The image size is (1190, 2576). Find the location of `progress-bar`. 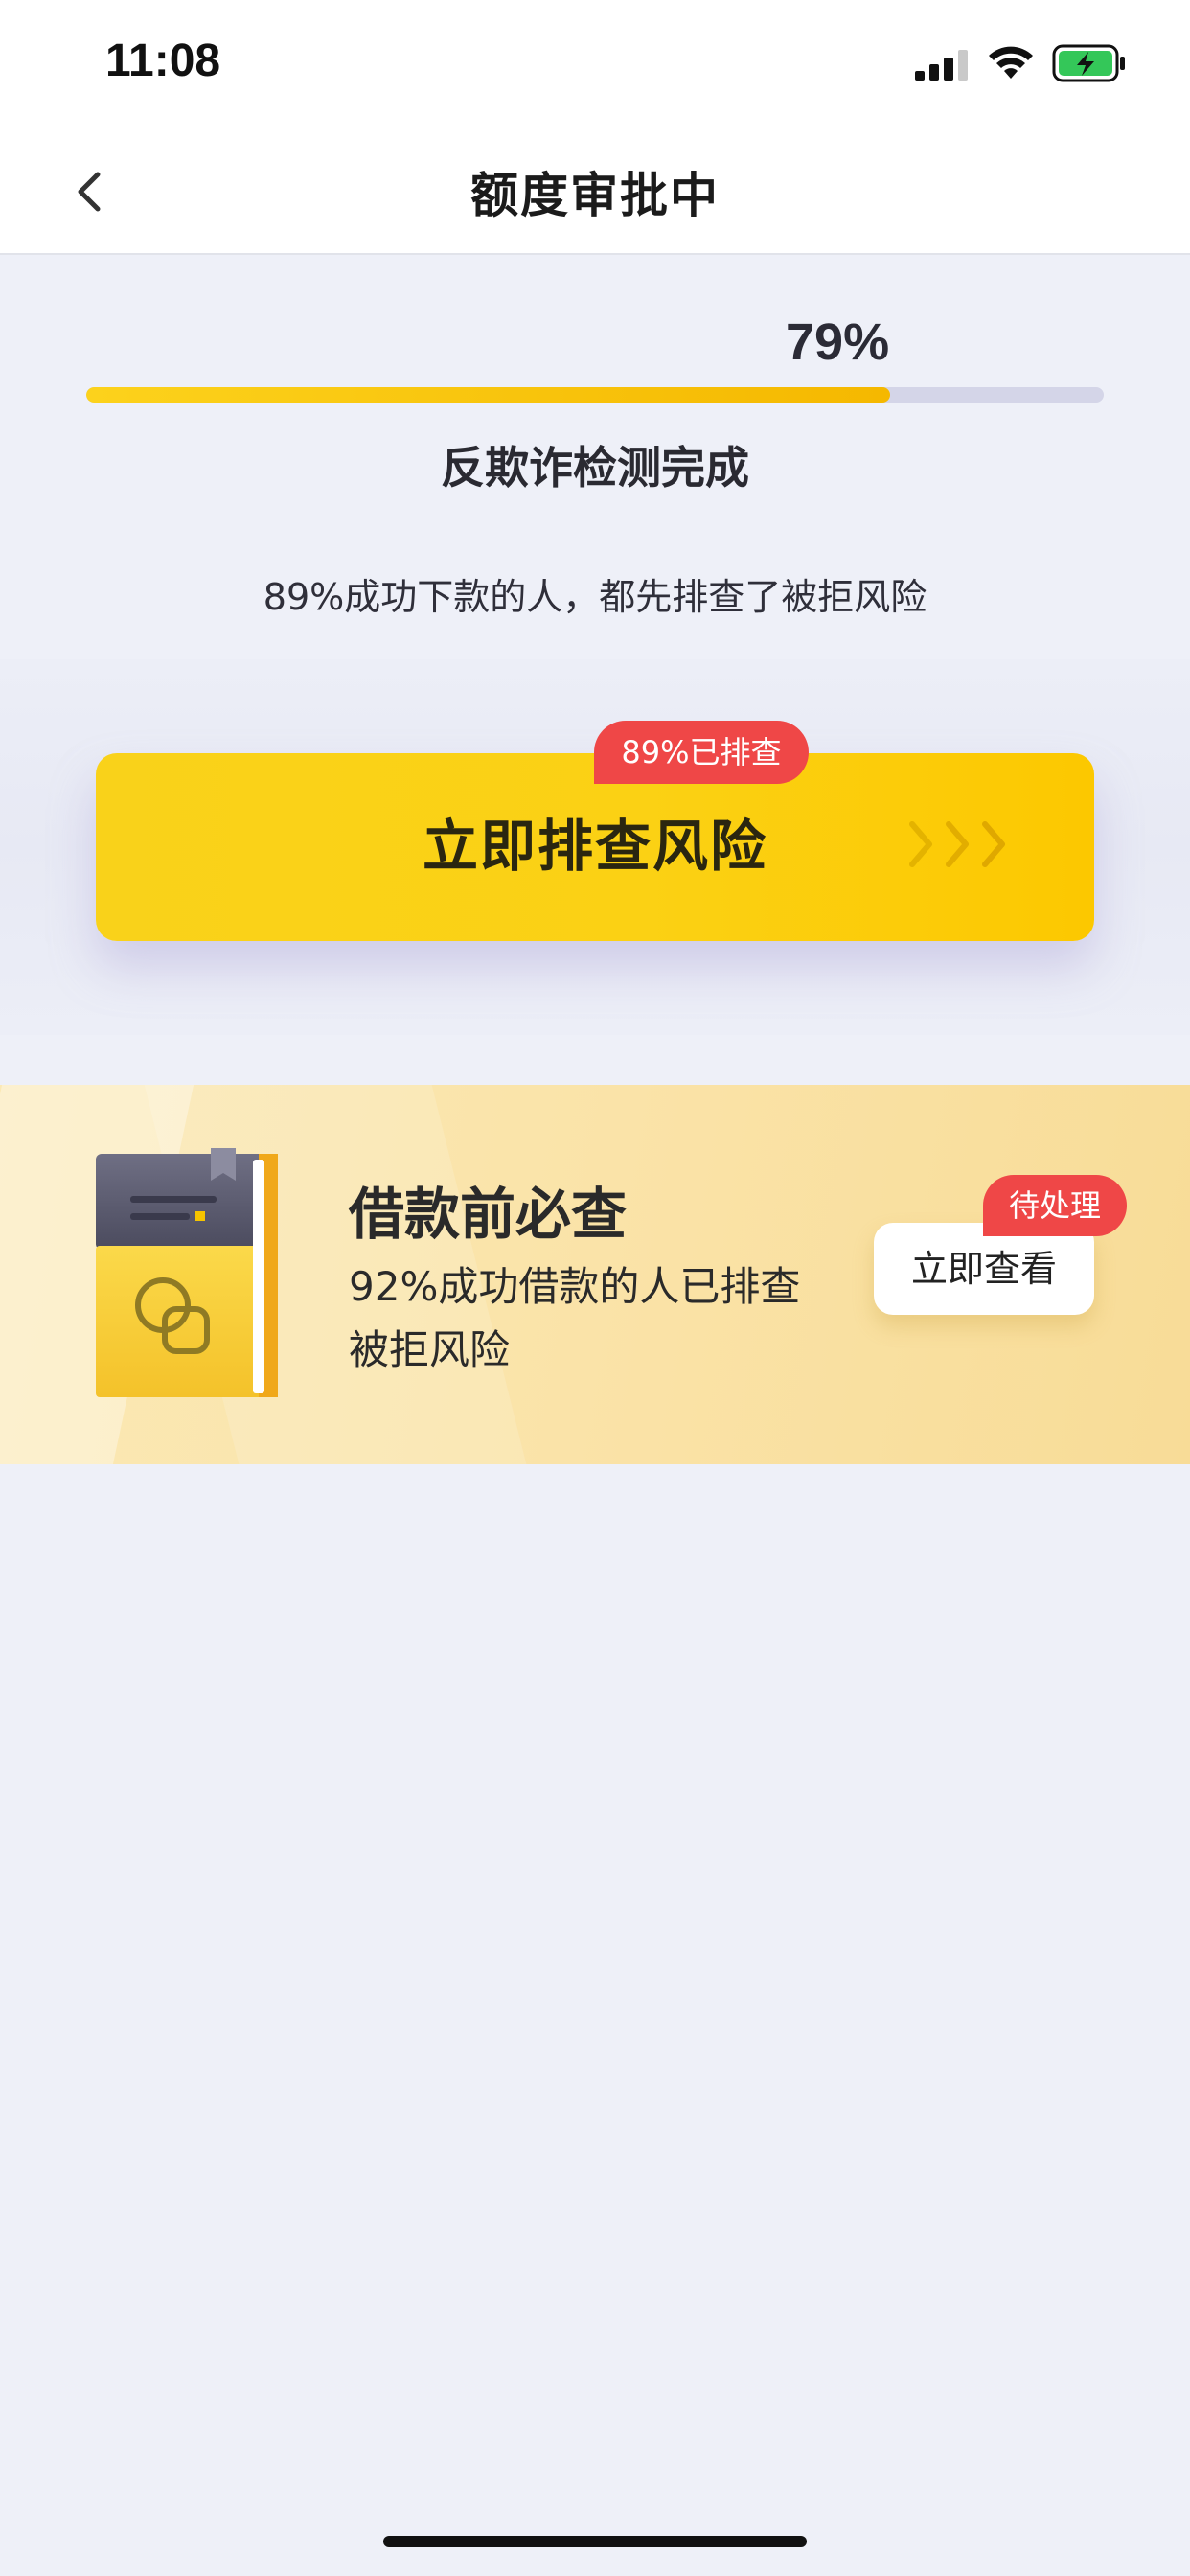

progress-bar is located at coordinates (595, 394).